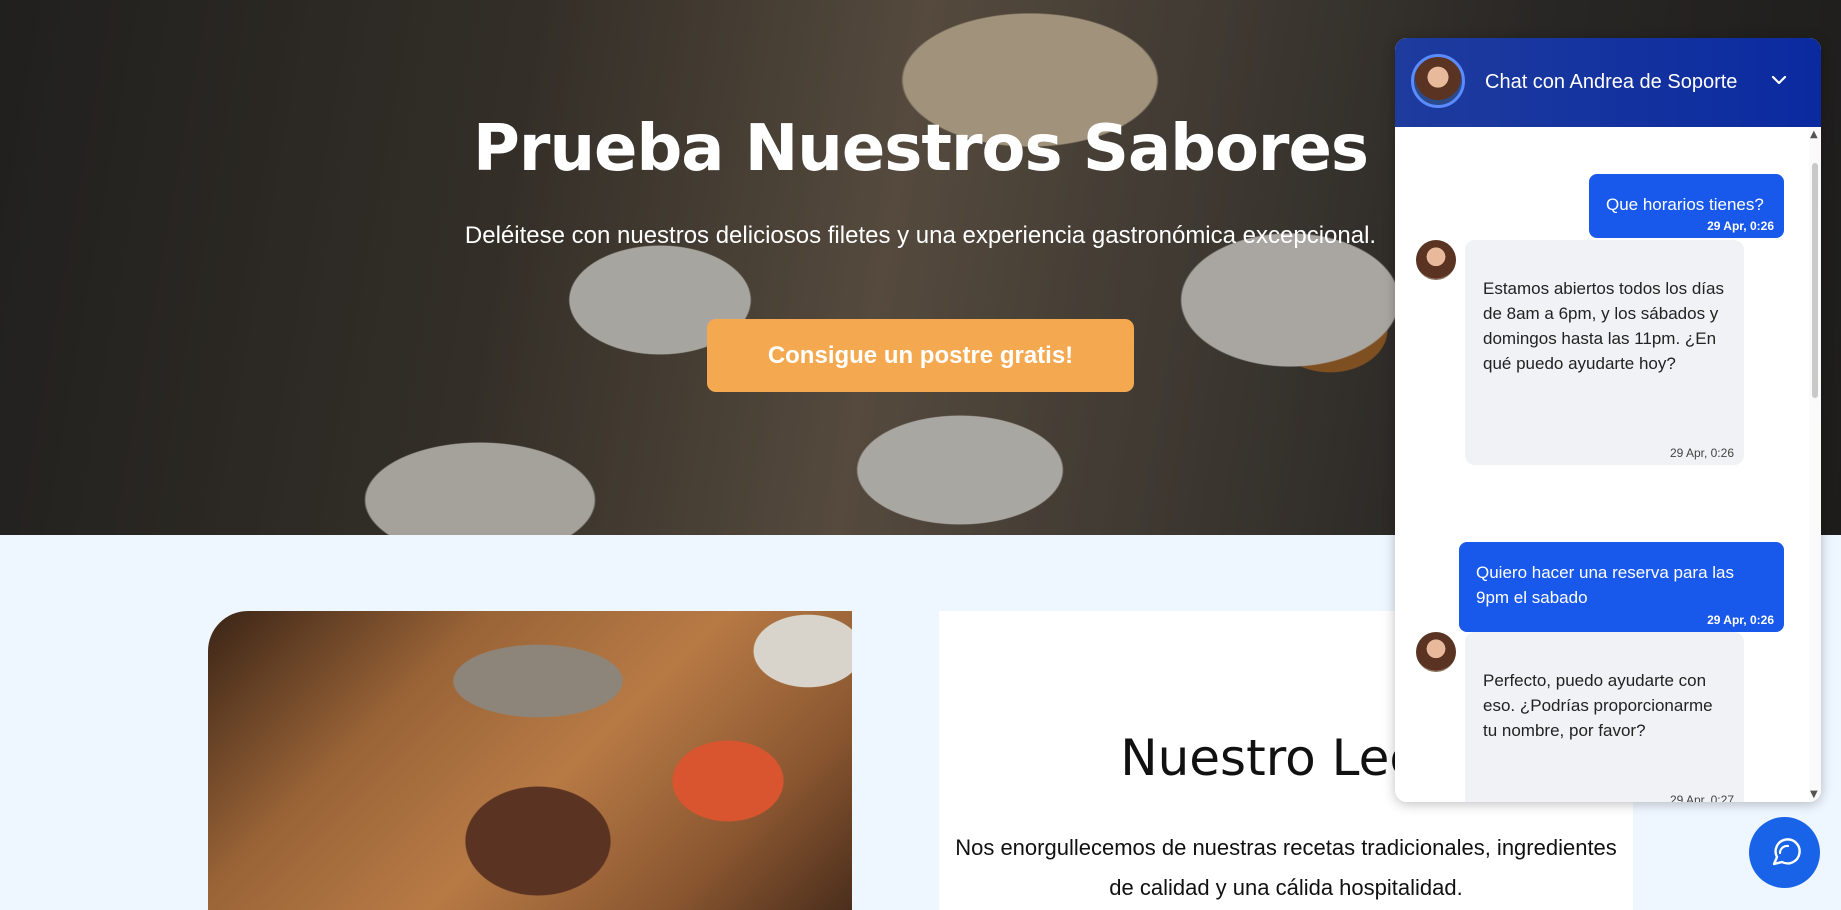 The image size is (1841, 910). Describe the element at coordinates (1611, 82) in the screenshot. I see `chat-title: Chat con Andrea de Soporte` at that location.